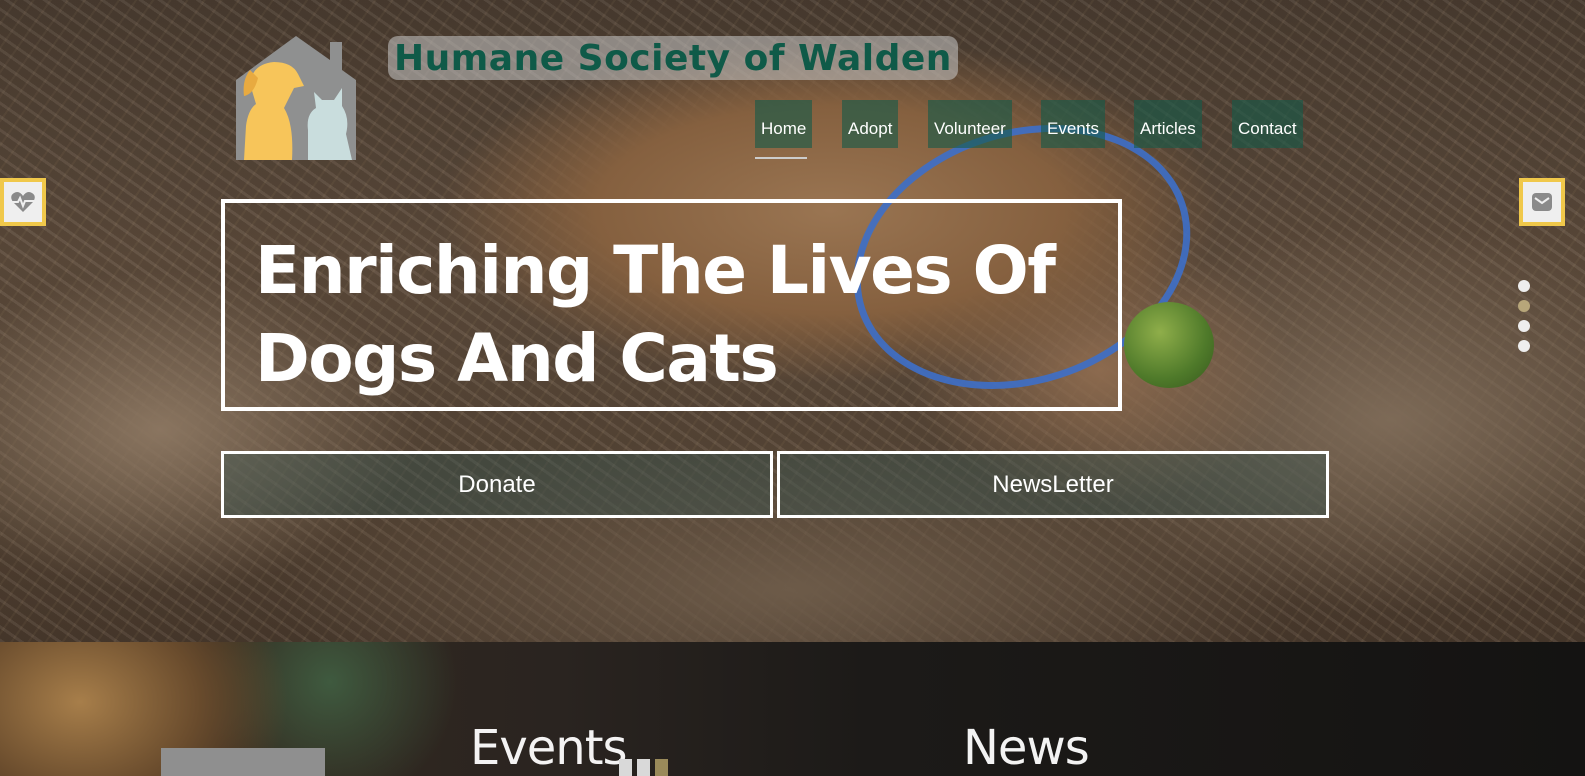  I want to click on nav-active-indicator, so click(781, 158).